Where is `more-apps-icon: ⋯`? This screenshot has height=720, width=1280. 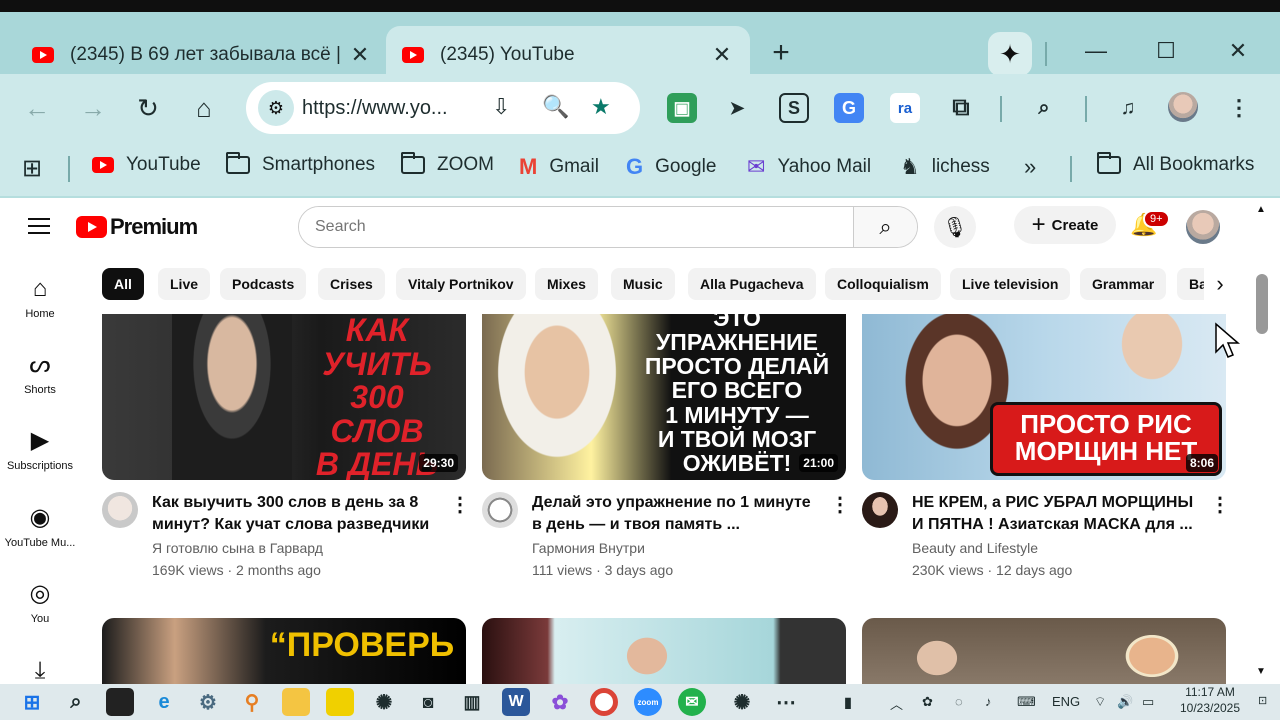 more-apps-icon: ⋯ is located at coordinates (786, 702).